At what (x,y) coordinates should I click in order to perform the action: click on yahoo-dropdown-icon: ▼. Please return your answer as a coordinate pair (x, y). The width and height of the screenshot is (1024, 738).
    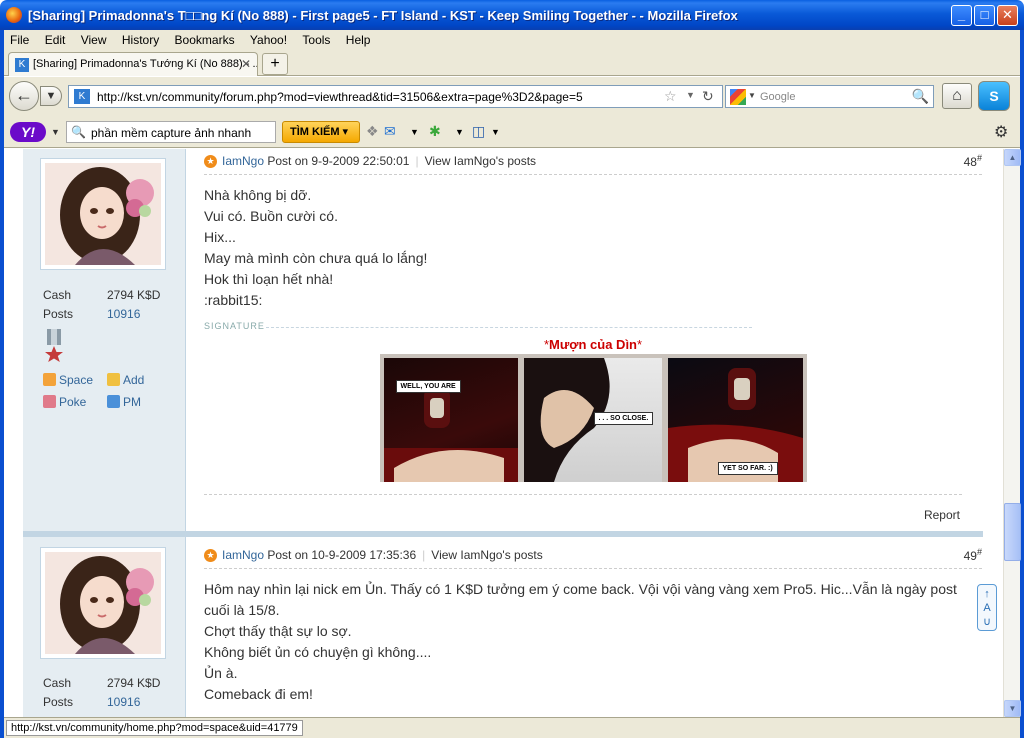
    Looking at the image, I should click on (55, 132).